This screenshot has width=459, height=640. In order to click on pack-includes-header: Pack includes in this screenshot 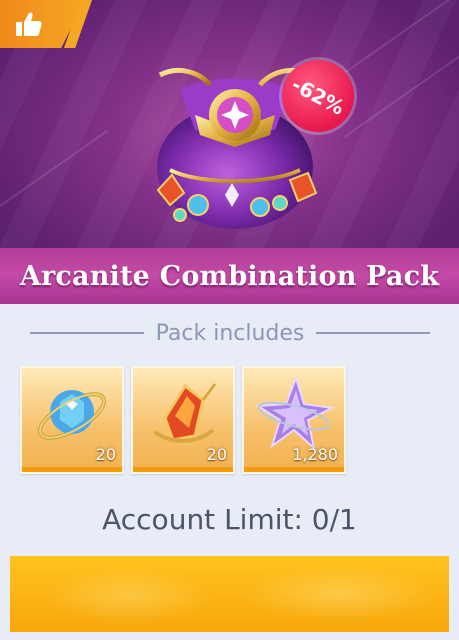, I will do `click(230, 333)`.